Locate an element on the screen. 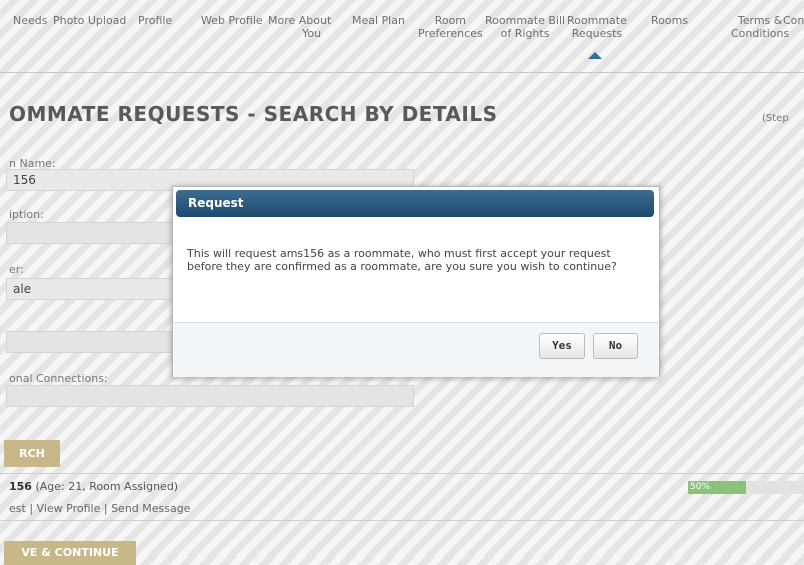  match-progress-fill: 50% is located at coordinates (717, 487).